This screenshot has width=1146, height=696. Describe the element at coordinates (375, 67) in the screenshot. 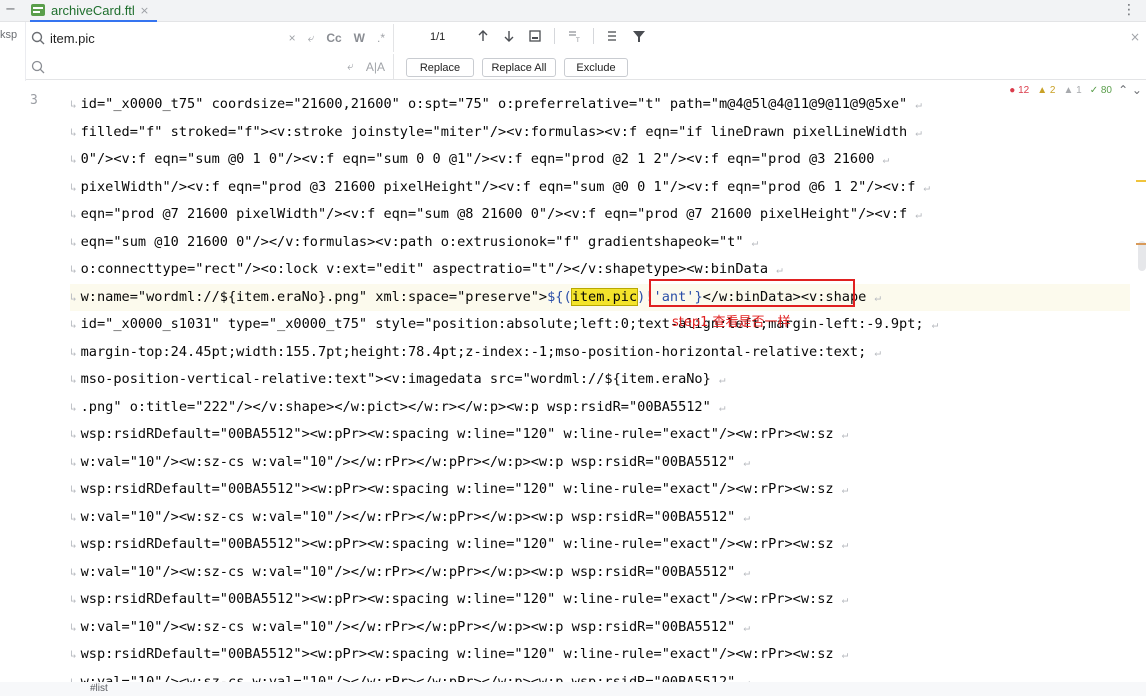

I see `preserve-case-toggle: A|A` at that location.